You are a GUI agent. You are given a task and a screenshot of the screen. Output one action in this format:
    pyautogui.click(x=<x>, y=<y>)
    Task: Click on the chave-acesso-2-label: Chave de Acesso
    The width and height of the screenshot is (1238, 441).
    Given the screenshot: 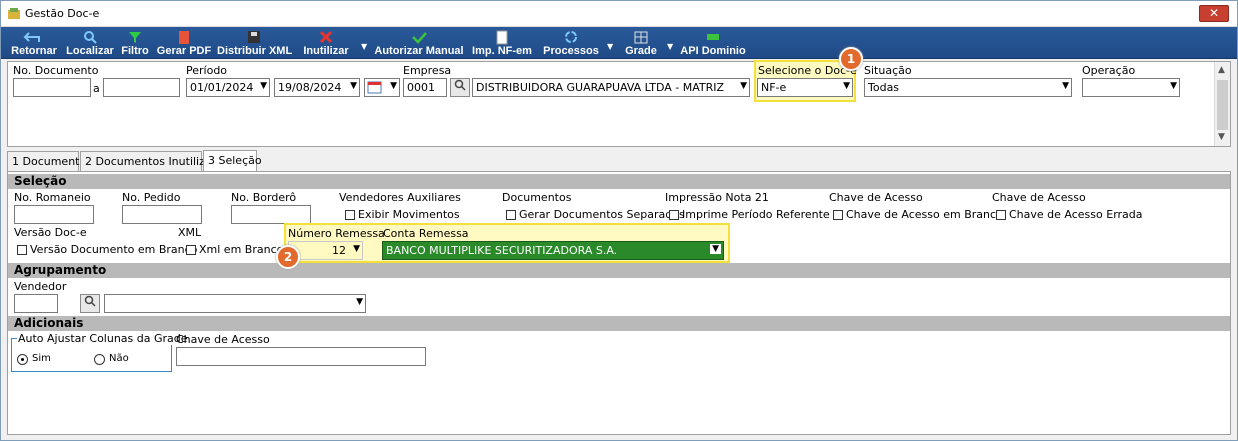 What is the action you would take?
    pyautogui.click(x=1039, y=197)
    